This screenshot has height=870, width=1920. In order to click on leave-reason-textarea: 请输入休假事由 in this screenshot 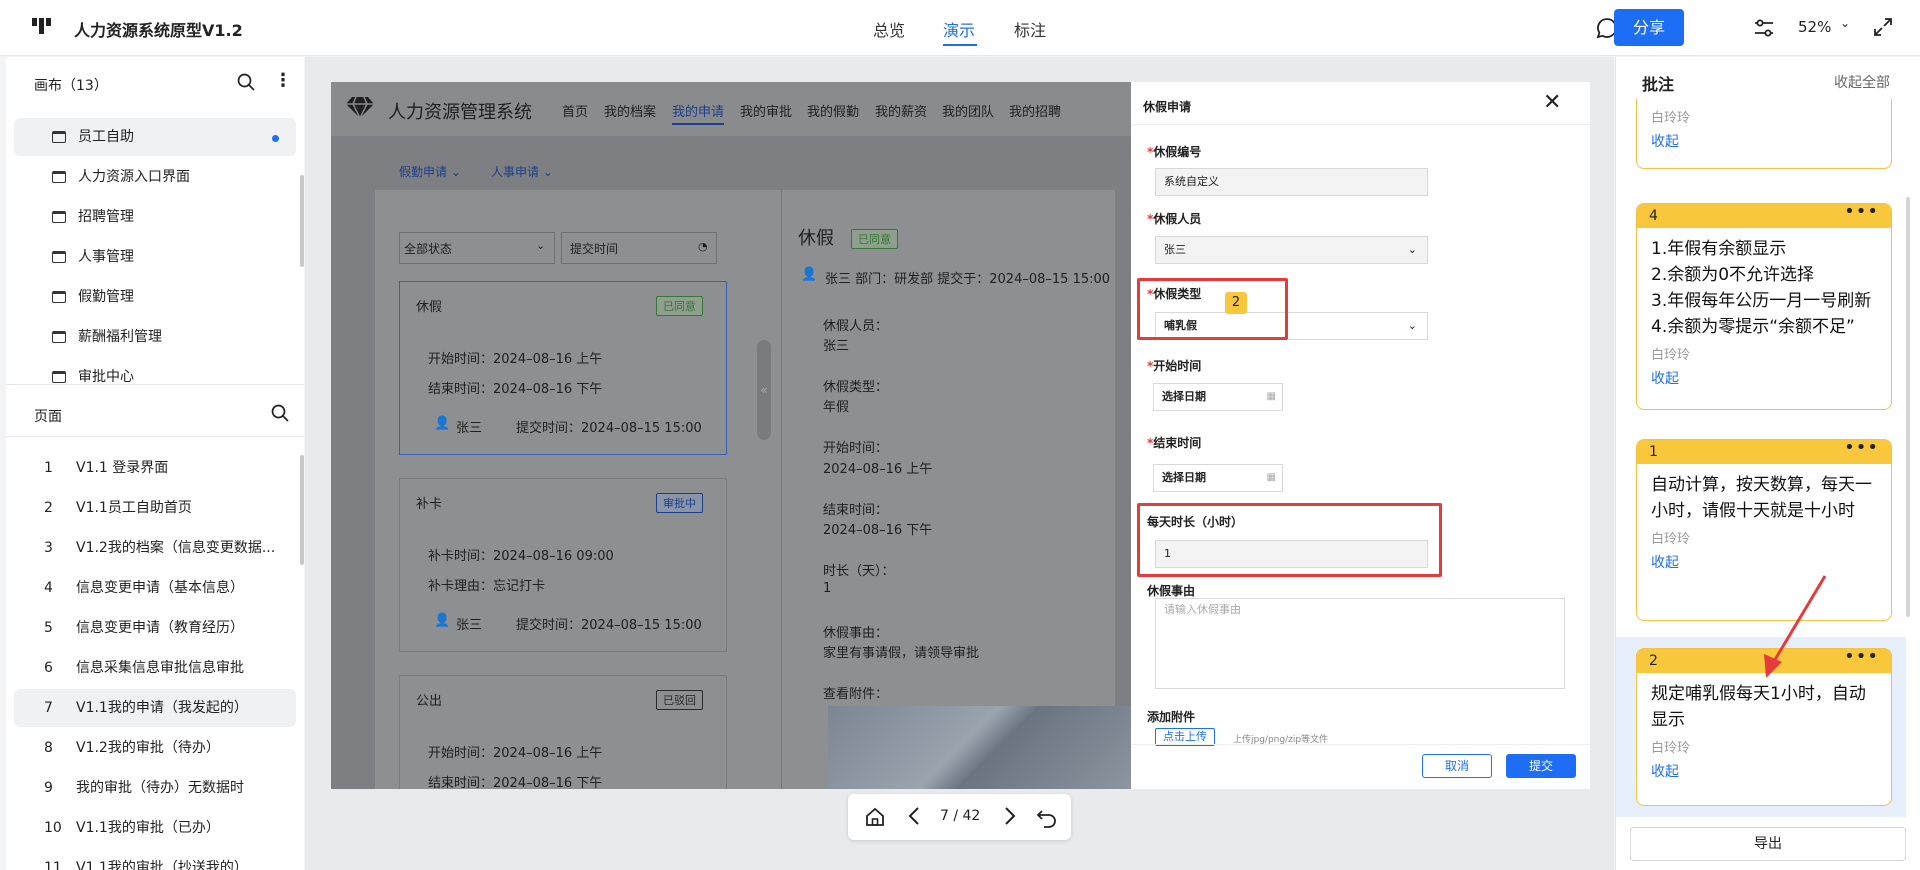, I will do `click(1360, 643)`.